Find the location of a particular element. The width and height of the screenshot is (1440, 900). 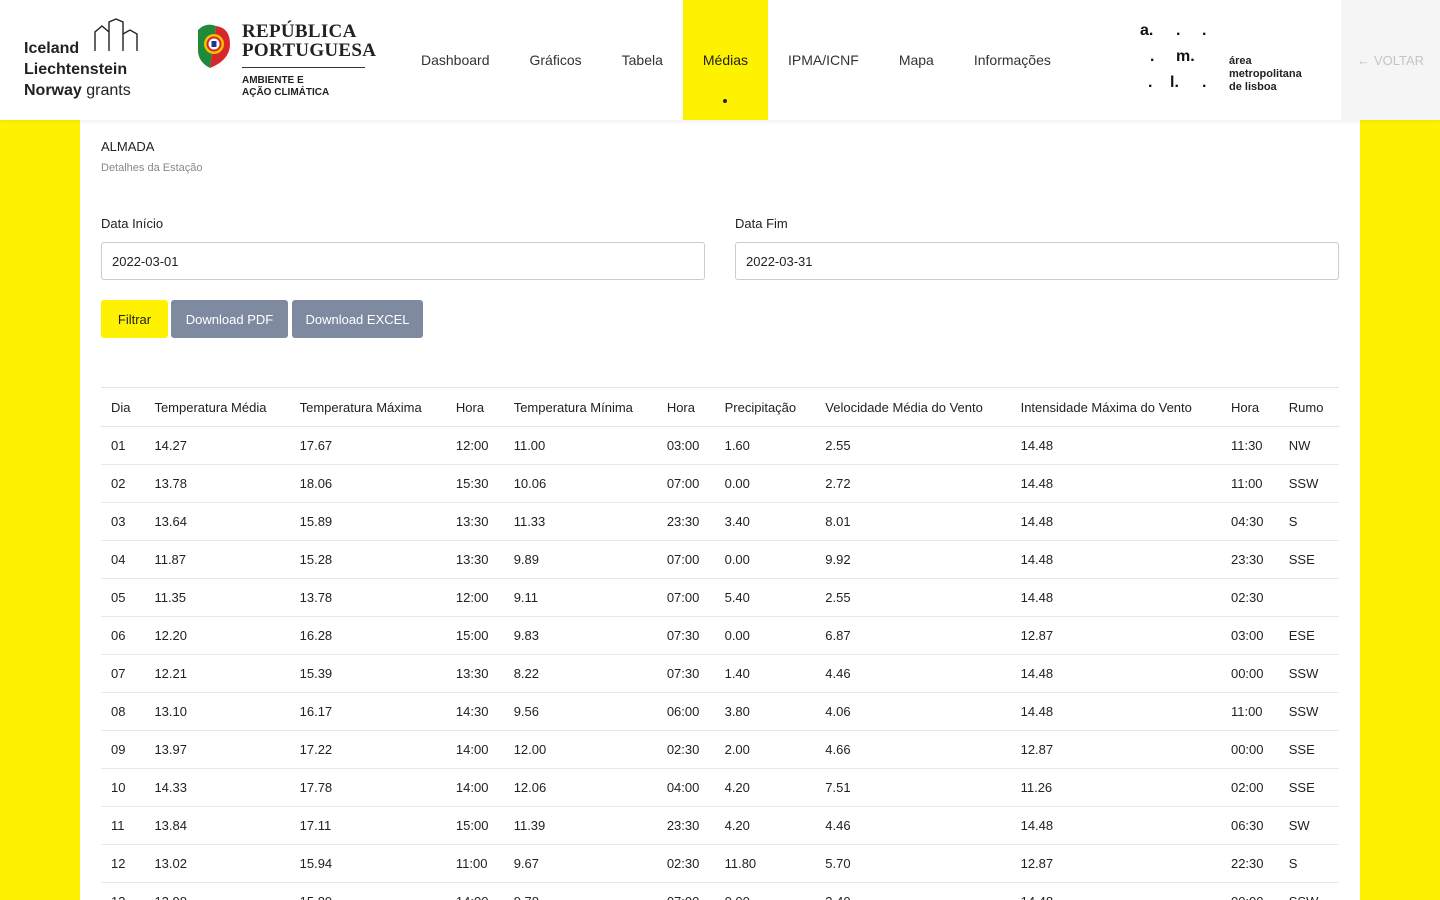

active-indicator-dot is located at coordinates (725, 101).